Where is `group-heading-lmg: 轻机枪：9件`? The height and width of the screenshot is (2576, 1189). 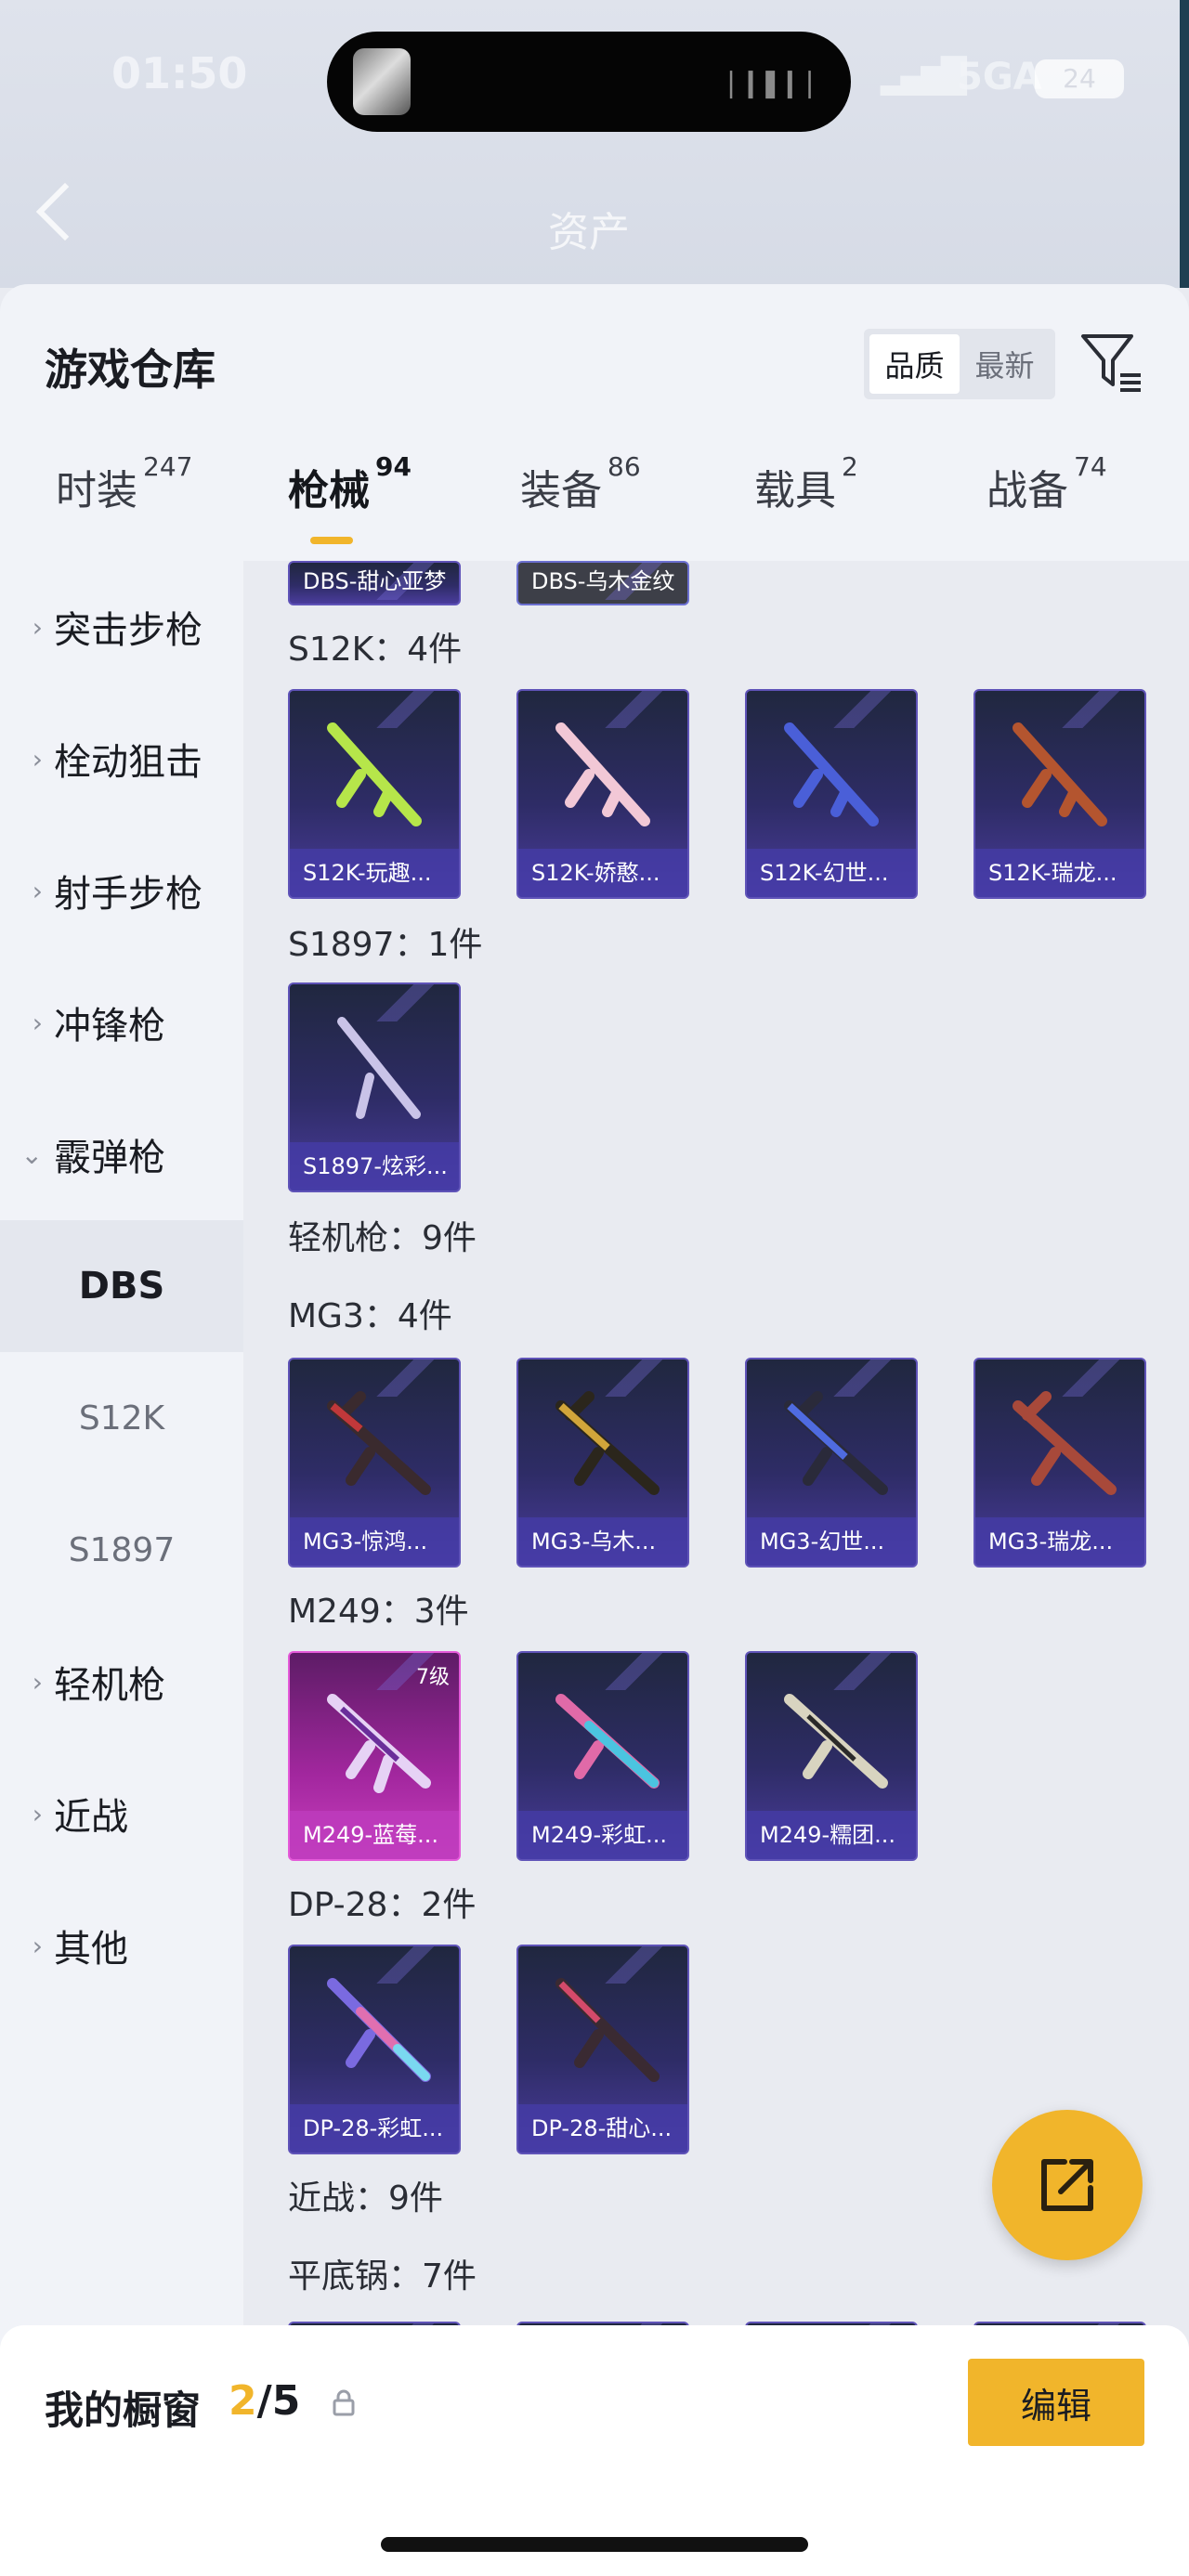
group-heading-lmg: 轻机枪：9件 is located at coordinates (383, 1238).